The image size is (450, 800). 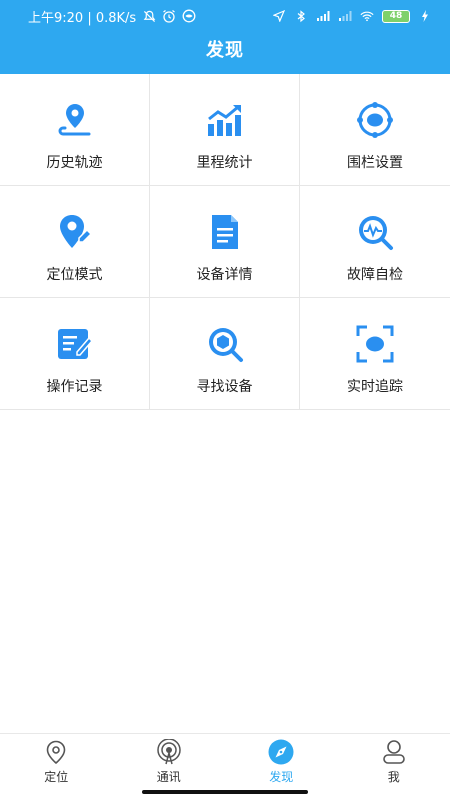 What do you see at coordinates (169, 16) in the screenshot?
I see `alarm-icon` at bounding box center [169, 16].